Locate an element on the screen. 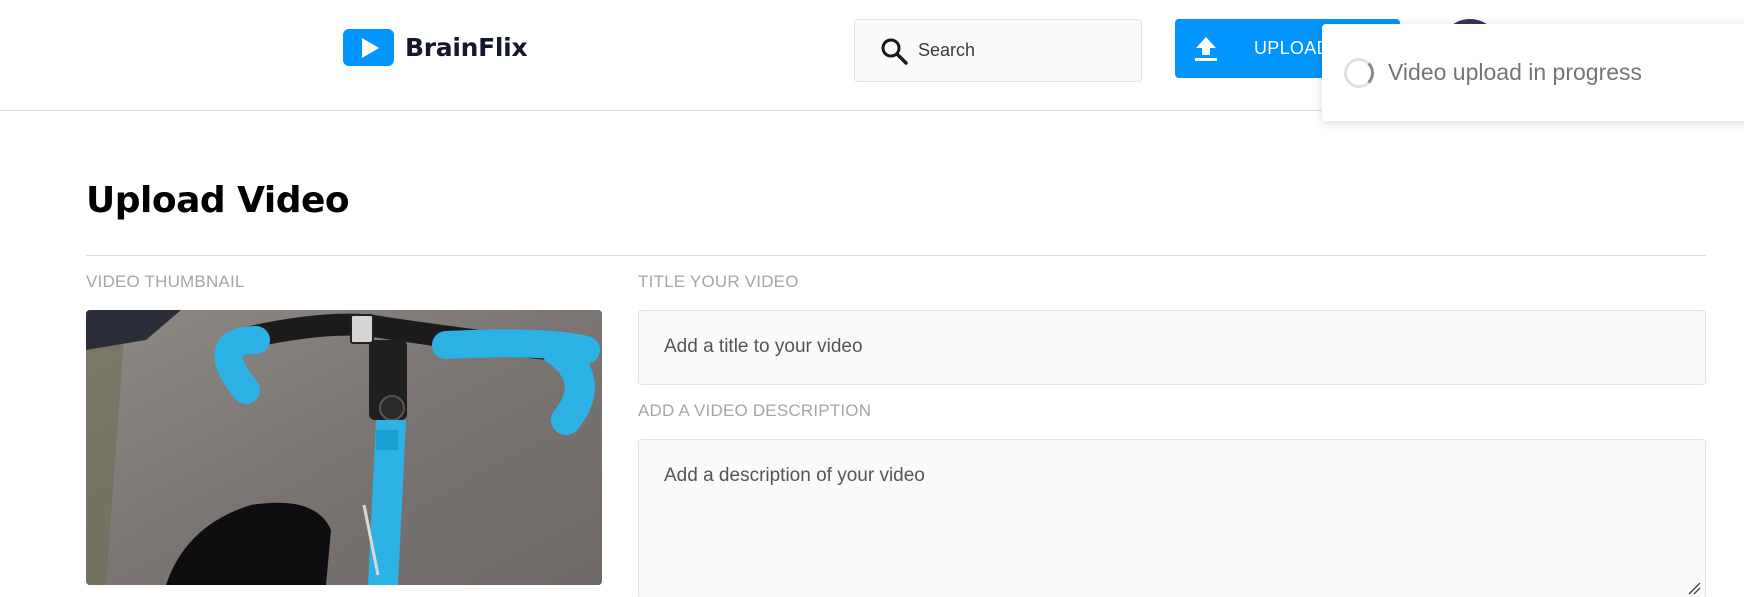 The height and width of the screenshot is (597, 1744). title-input: Add a title to your video is located at coordinates (1172, 347).